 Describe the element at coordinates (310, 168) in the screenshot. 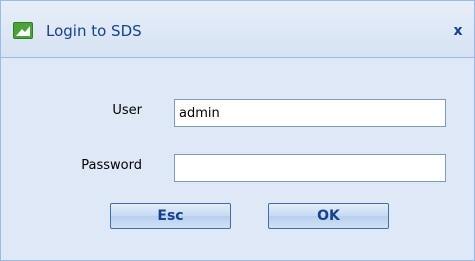

I see `password-input` at that location.